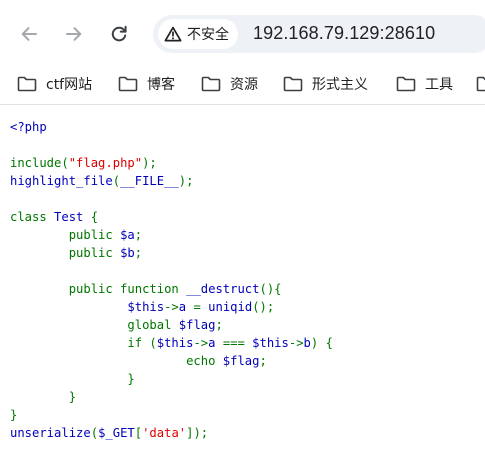 This screenshot has width=485, height=449. Describe the element at coordinates (32, 217) in the screenshot. I see `code-token-keyword: class` at that location.